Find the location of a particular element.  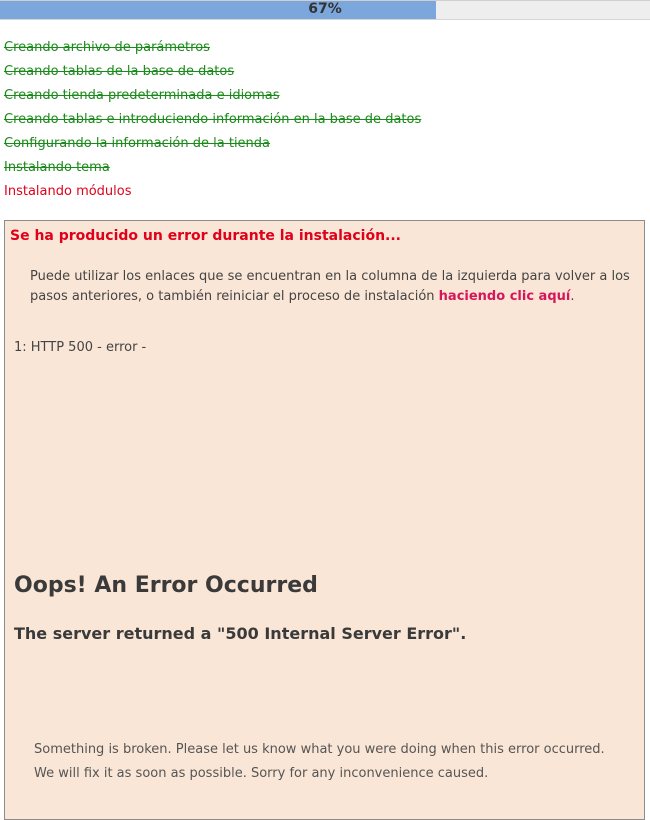

restart-install-link: haciendo clic aquí is located at coordinates (505, 296).